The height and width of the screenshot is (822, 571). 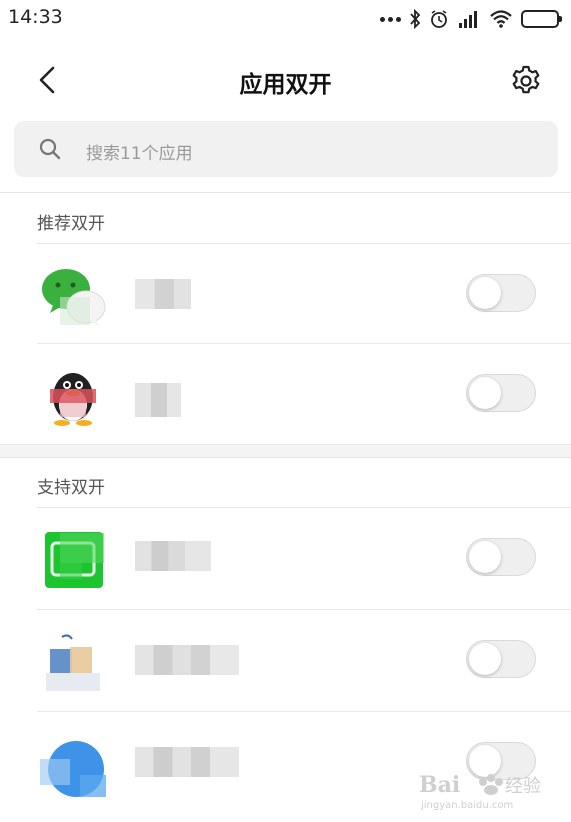 I want to click on iqiyi-icon, so click(x=74, y=560).